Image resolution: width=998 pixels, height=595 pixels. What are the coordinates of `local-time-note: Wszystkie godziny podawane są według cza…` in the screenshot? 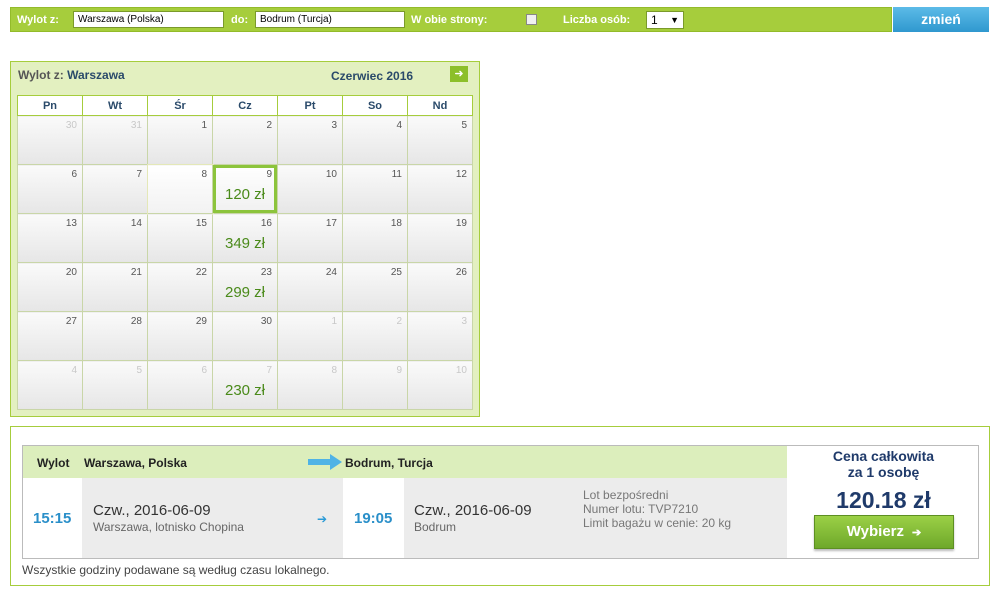 It's located at (176, 570).